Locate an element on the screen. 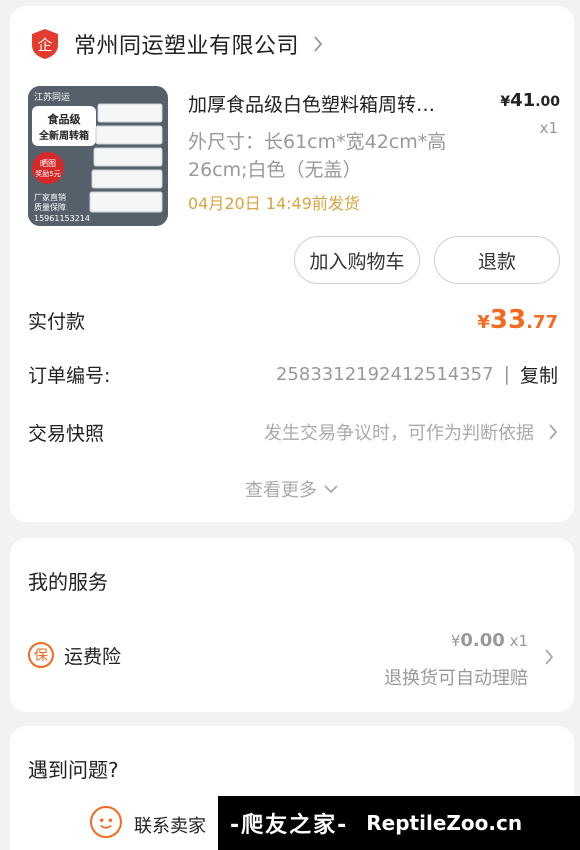 The height and width of the screenshot is (850, 580). paid-integer: 33 is located at coordinates (508, 320).